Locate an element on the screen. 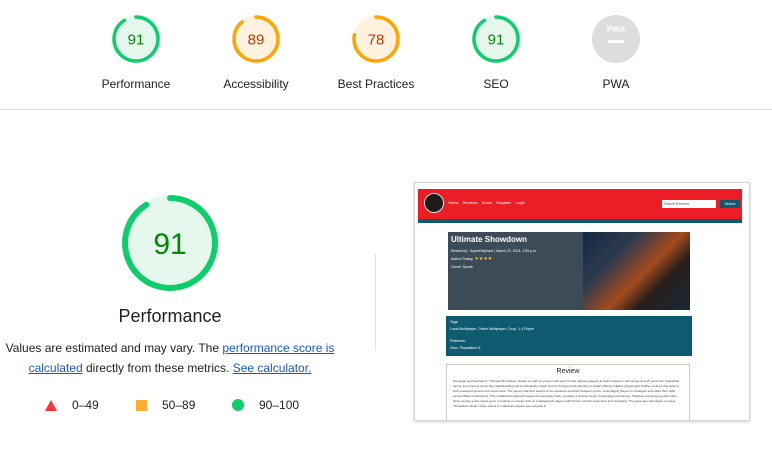 Image resolution: width=772 pixels, height=455 pixels. category-gauge-performance: 91 Performance is located at coordinates (136, 52).